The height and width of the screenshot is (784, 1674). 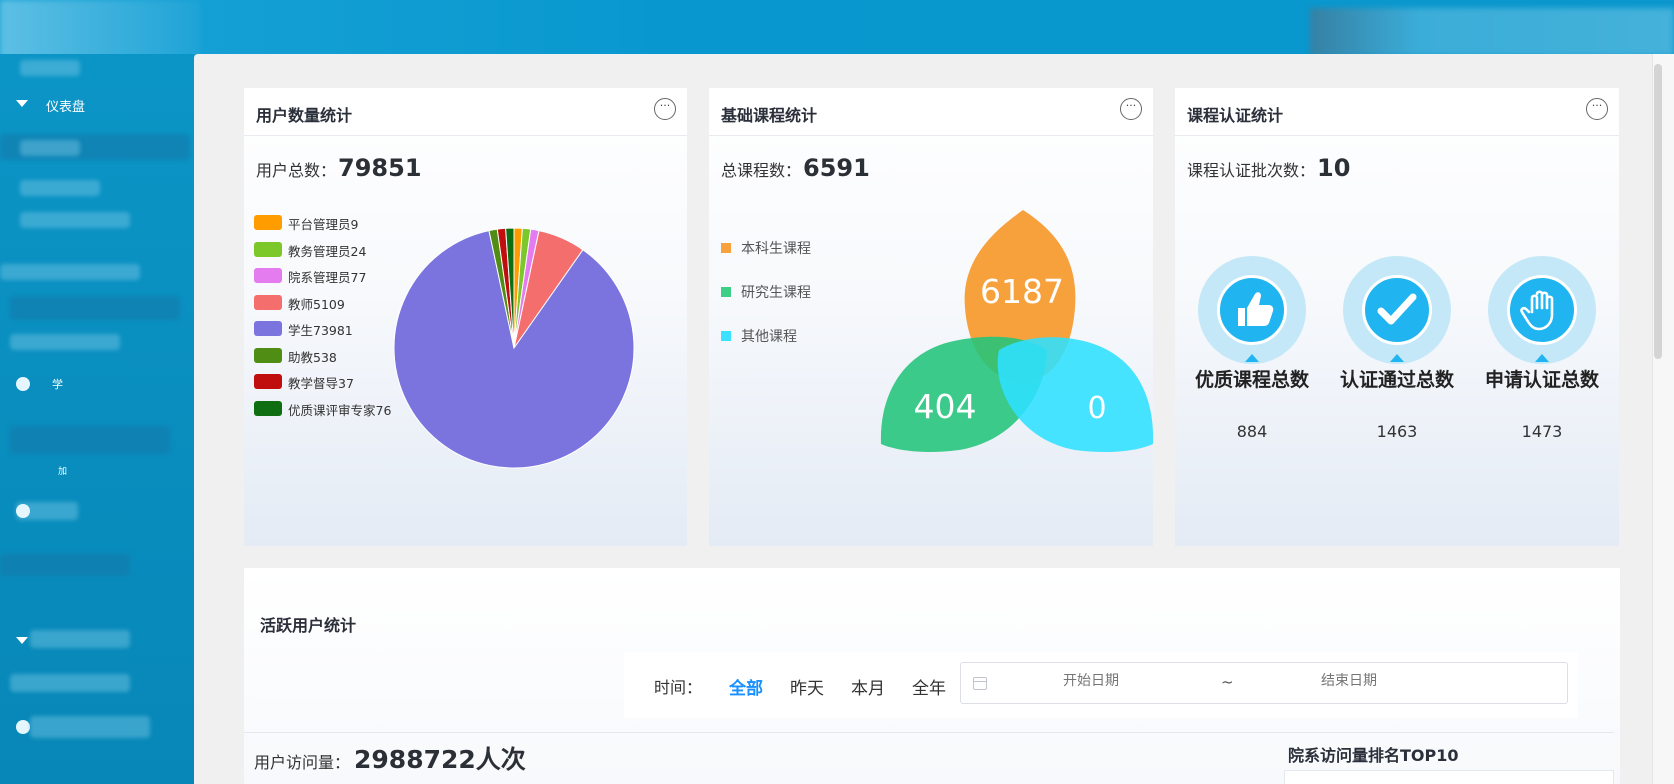 What do you see at coordinates (980, 683) in the screenshot?
I see `calendar-icon` at bounding box center [980, 683].